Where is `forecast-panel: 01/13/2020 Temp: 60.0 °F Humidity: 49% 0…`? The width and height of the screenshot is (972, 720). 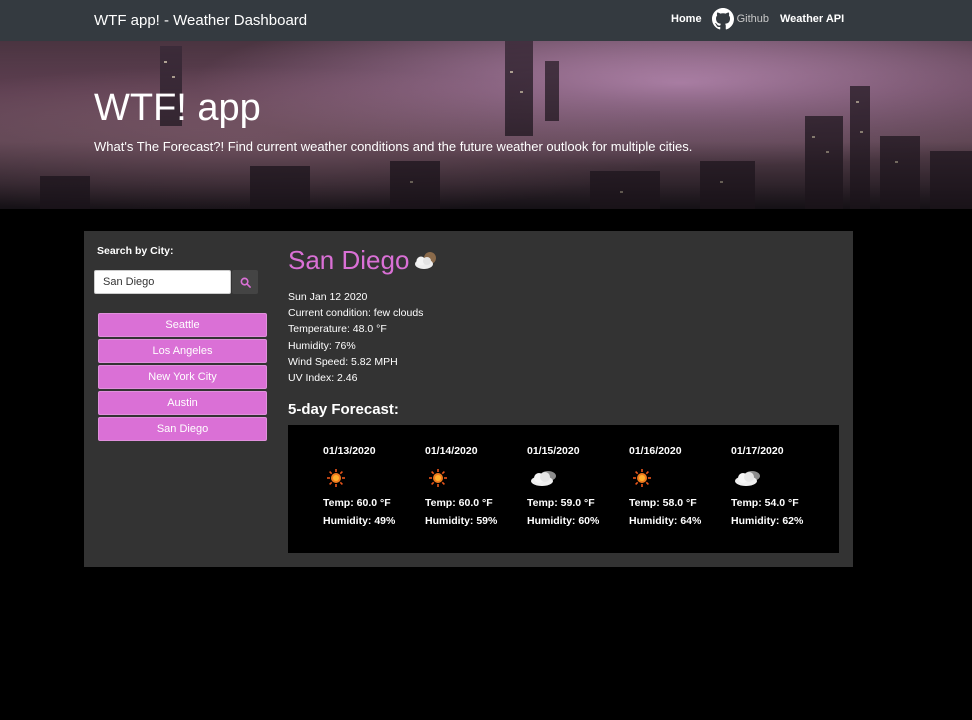
forecast-panel: 01/13/2020 Temp: 60.0 °F Humidity: 49% 0… is located at coordinates (563, 489).